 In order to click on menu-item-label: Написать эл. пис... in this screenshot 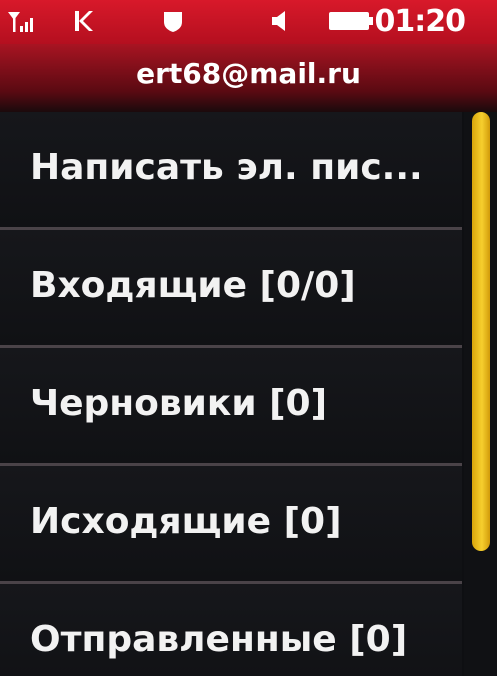, I will do `click(226, 167)`.